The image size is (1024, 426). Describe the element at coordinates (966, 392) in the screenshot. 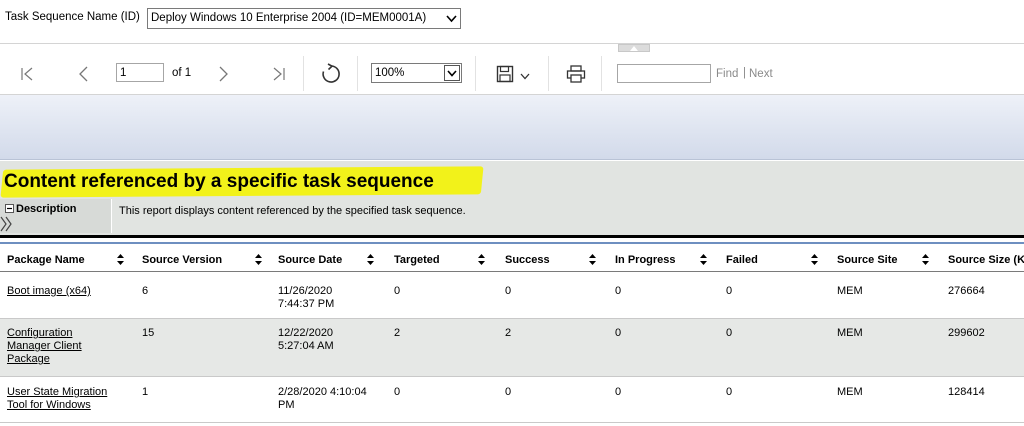

I see `source-size-cell: 128414` at that location.